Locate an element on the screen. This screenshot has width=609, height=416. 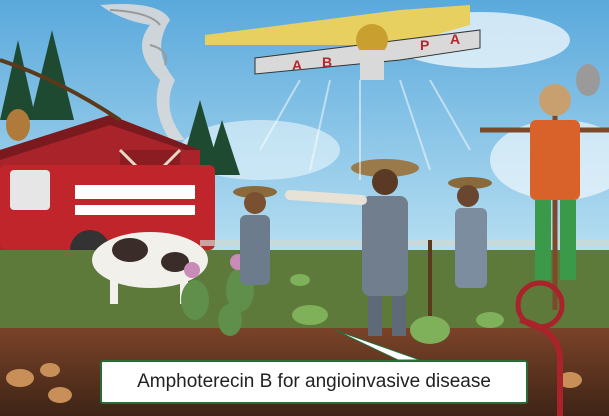
pine-cone is located at coordinates (18, 125).